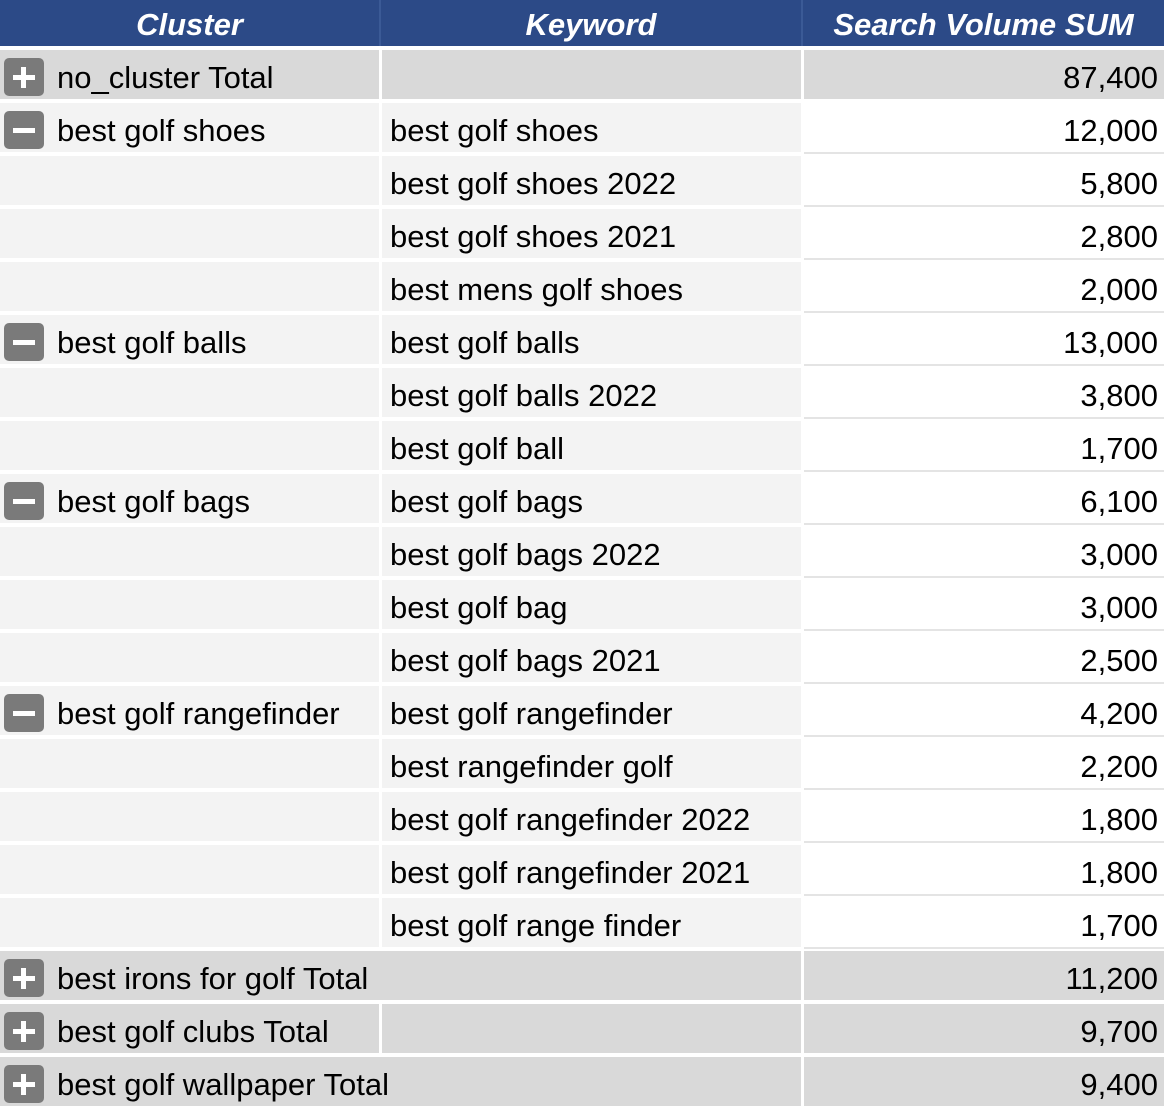  What do you see at coordinates (984, 181) in the screenshot?
I see `search-volume-cell: 5,800` at bounding box center [984, 181].